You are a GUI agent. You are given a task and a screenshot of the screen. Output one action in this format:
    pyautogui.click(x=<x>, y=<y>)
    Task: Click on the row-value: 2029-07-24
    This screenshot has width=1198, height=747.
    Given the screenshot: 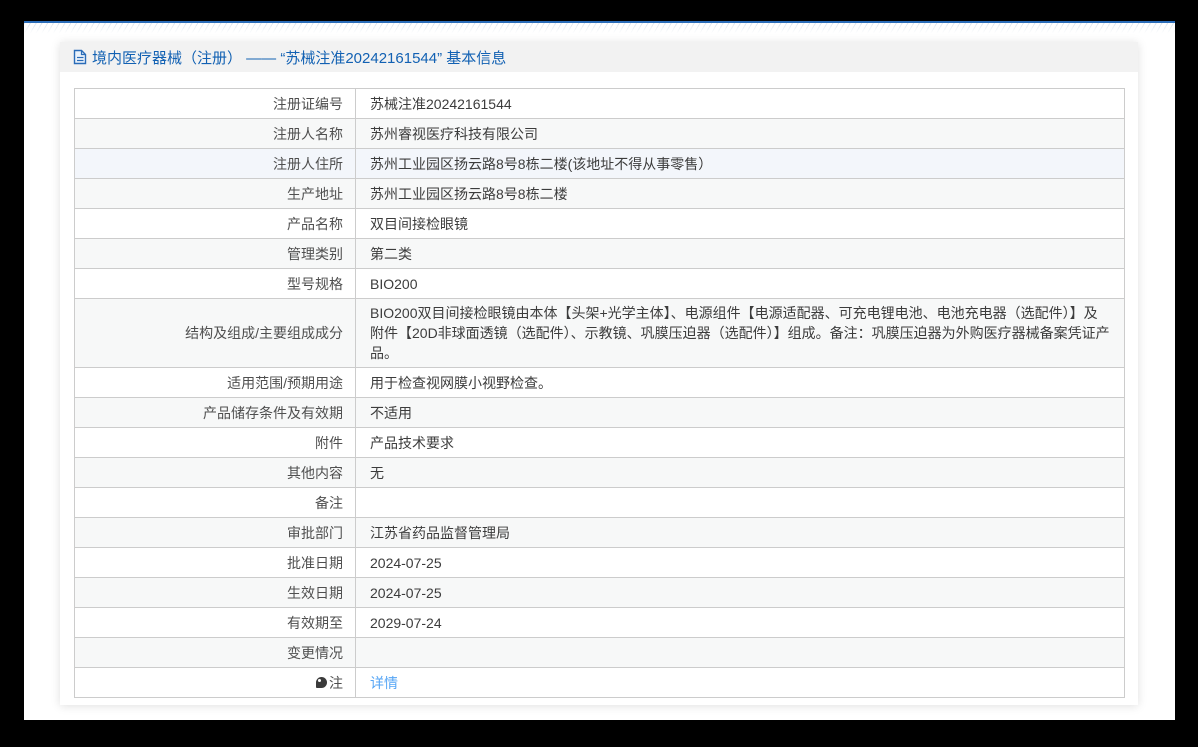 What is the action you would take?
    pyautogui.click(x=740, y=622)
    